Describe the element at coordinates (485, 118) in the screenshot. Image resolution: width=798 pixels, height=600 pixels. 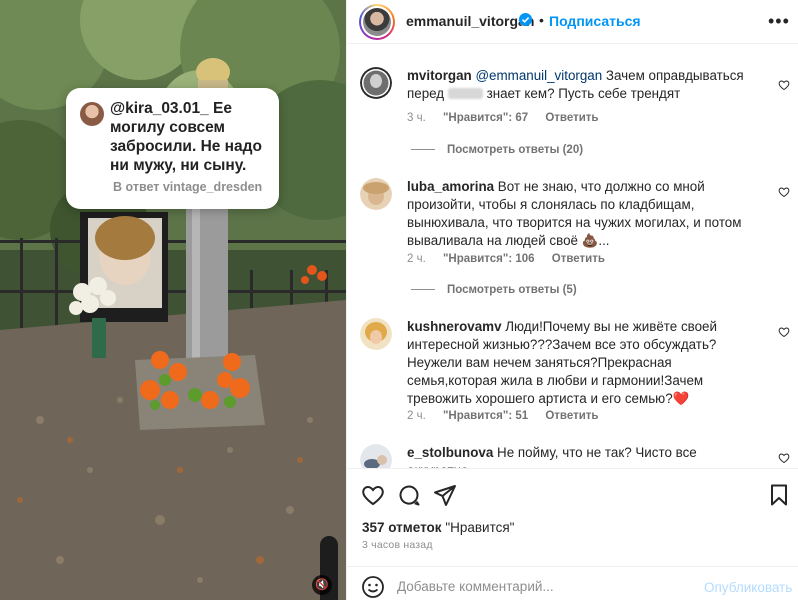
I see `comment-likes: "Нравится": 67` at that location.